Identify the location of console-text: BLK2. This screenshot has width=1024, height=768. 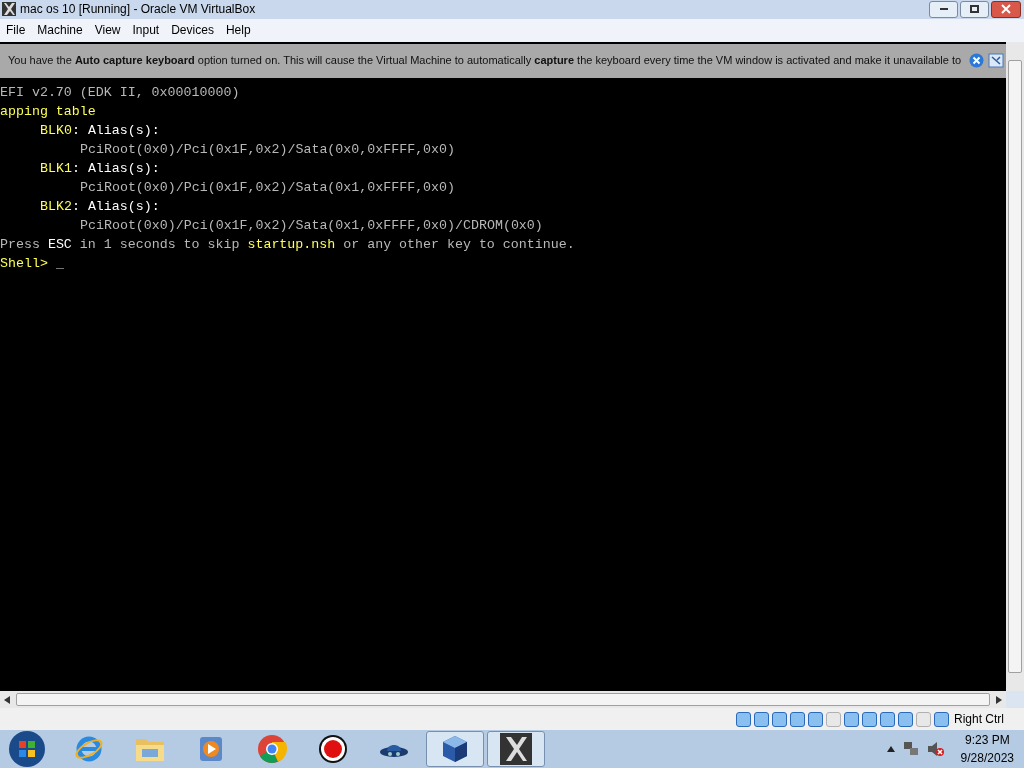
(56, 206).